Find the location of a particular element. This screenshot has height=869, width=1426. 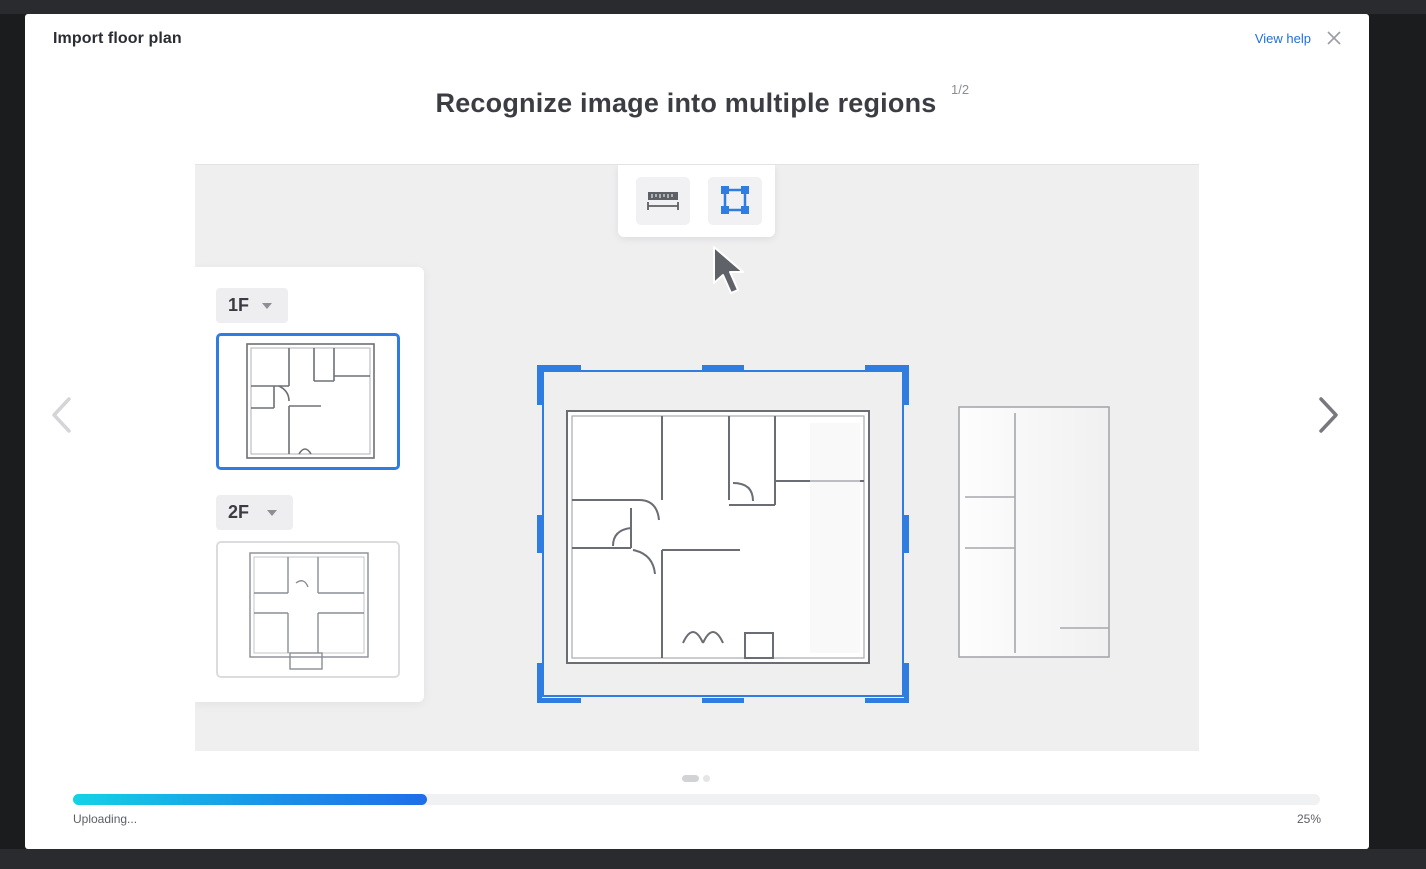

adjacent-floor-plan is located at coordinates (1034, 532).